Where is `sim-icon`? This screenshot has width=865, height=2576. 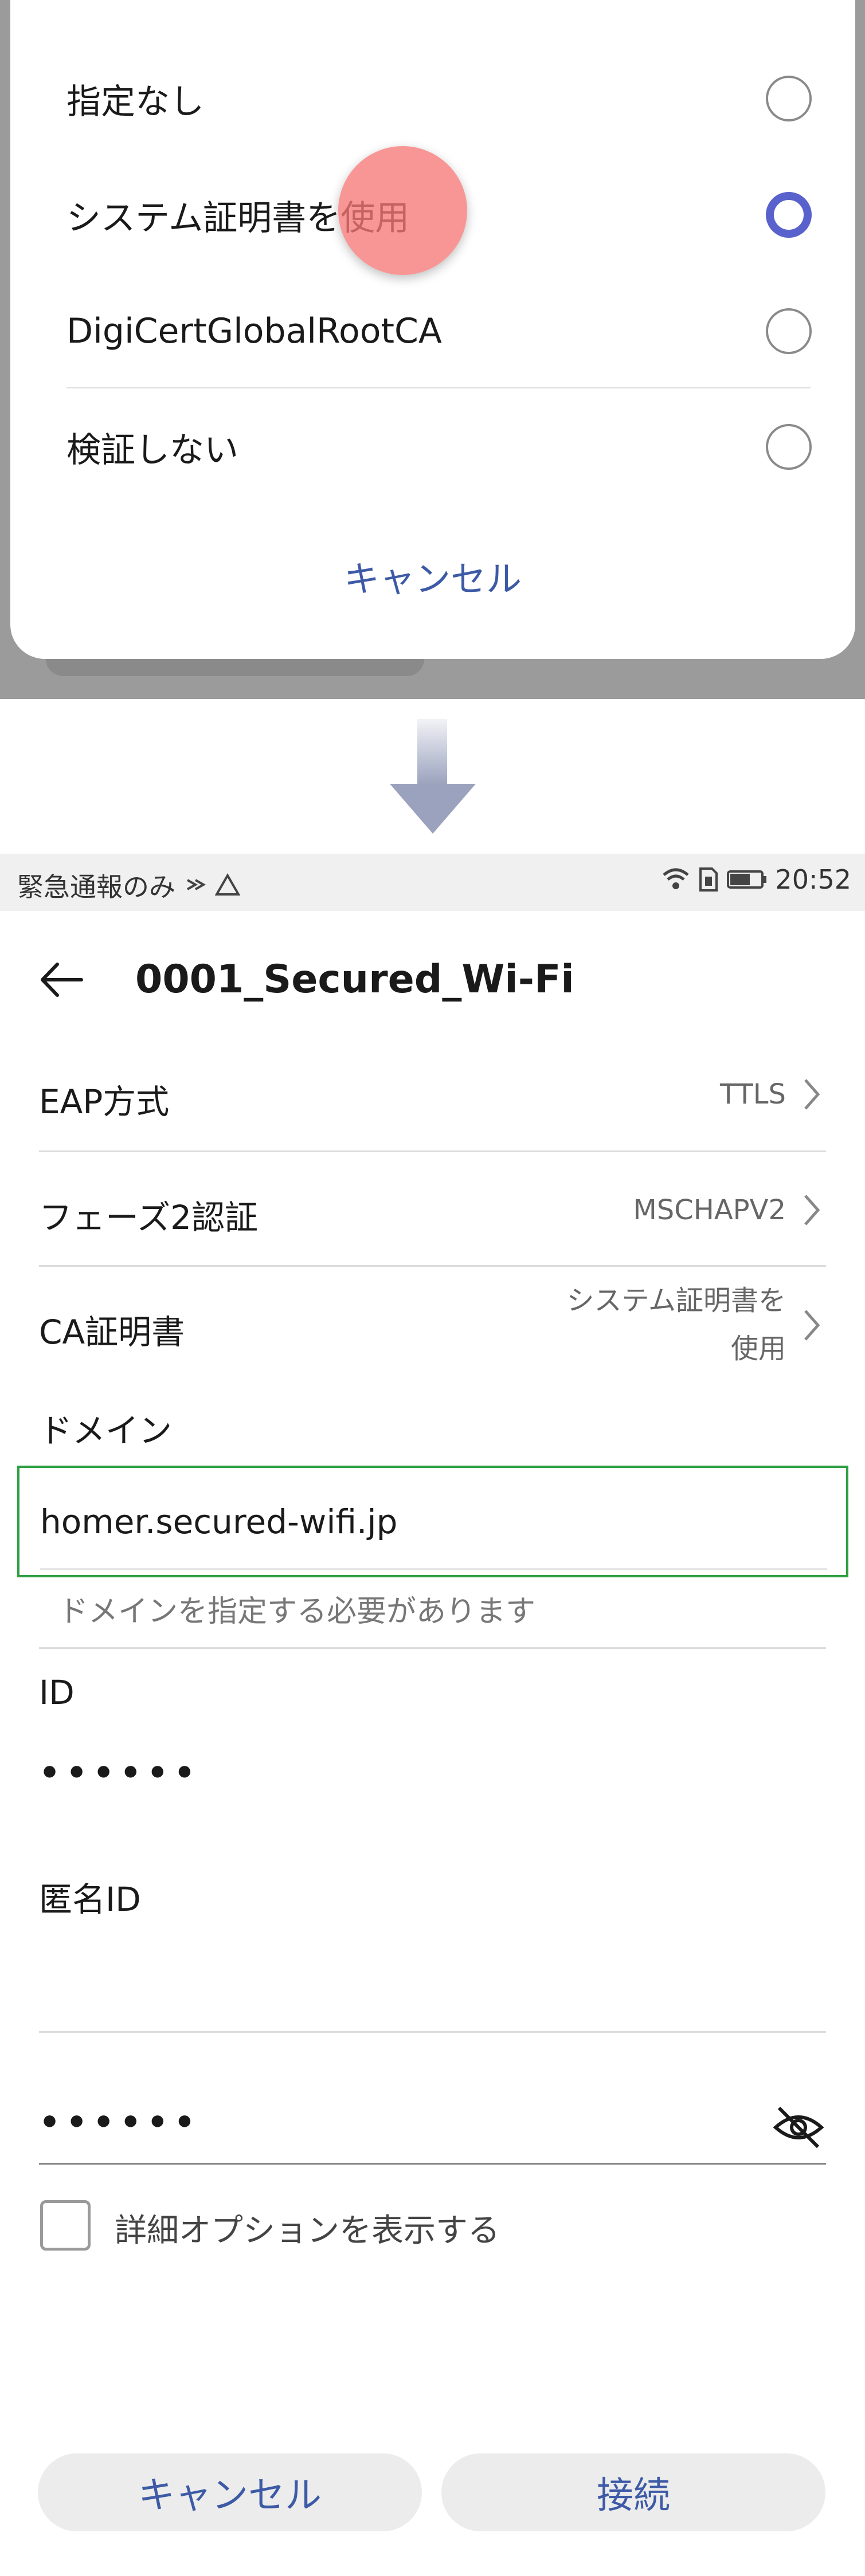
sim-icon is located at coordinates (708, 880).